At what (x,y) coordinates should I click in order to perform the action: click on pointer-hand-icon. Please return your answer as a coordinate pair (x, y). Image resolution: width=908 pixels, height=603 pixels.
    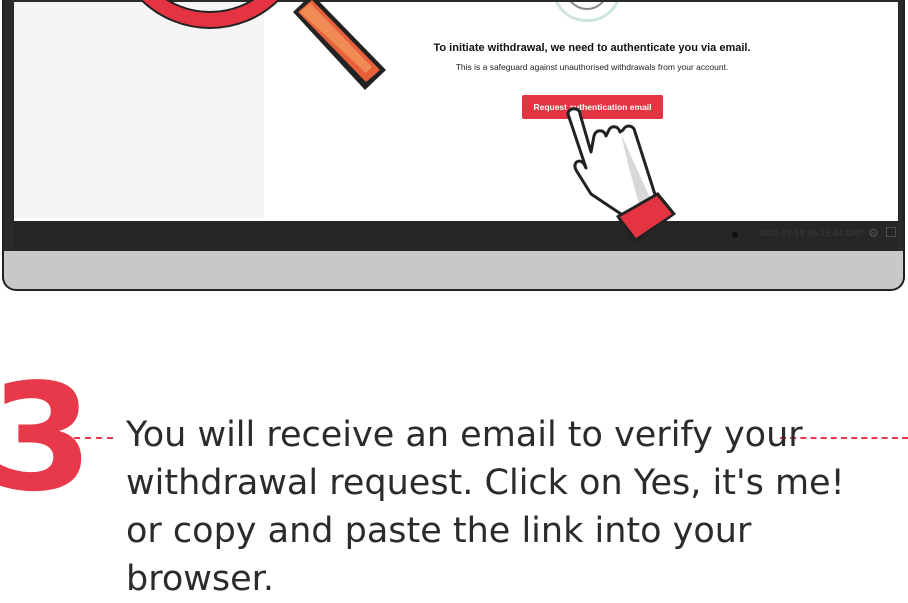
    Looking at the image, I should click on (621, 175).